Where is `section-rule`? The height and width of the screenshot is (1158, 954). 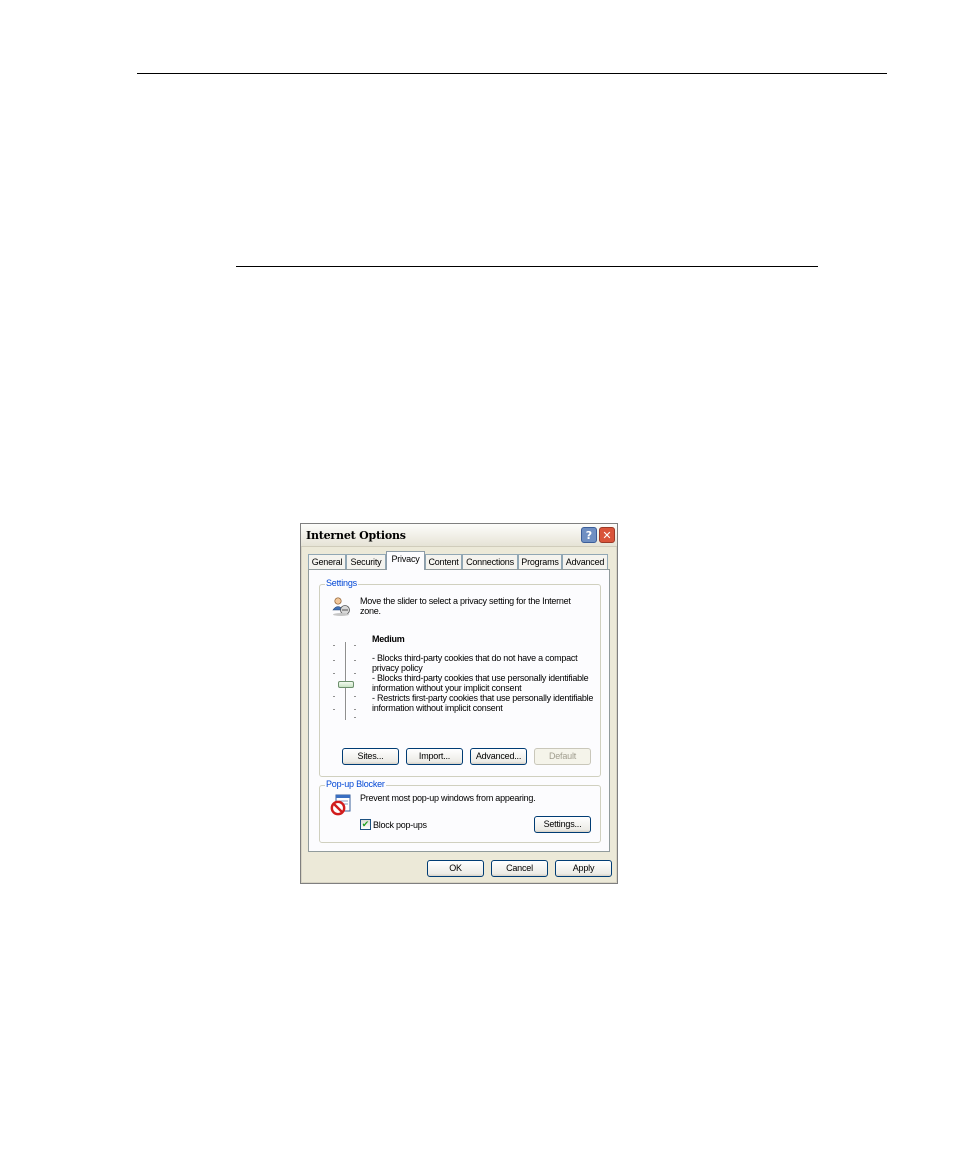 section-rule is located at coordinates (527, 266).